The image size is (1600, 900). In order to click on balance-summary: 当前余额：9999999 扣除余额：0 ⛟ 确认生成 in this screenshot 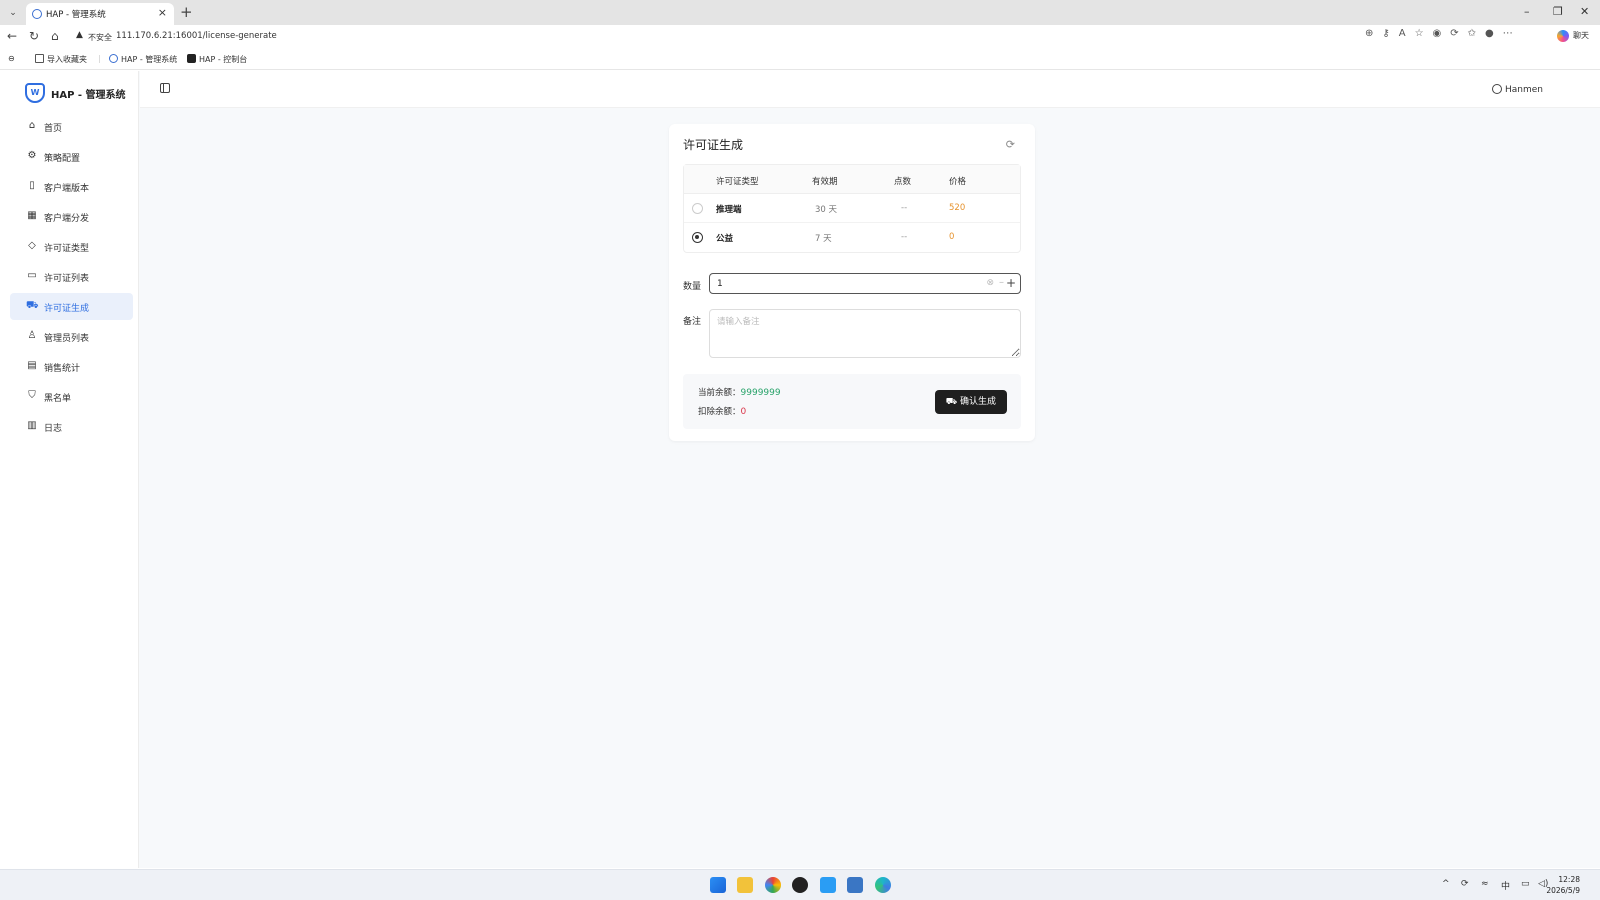, I will do `click(852, 401)`.